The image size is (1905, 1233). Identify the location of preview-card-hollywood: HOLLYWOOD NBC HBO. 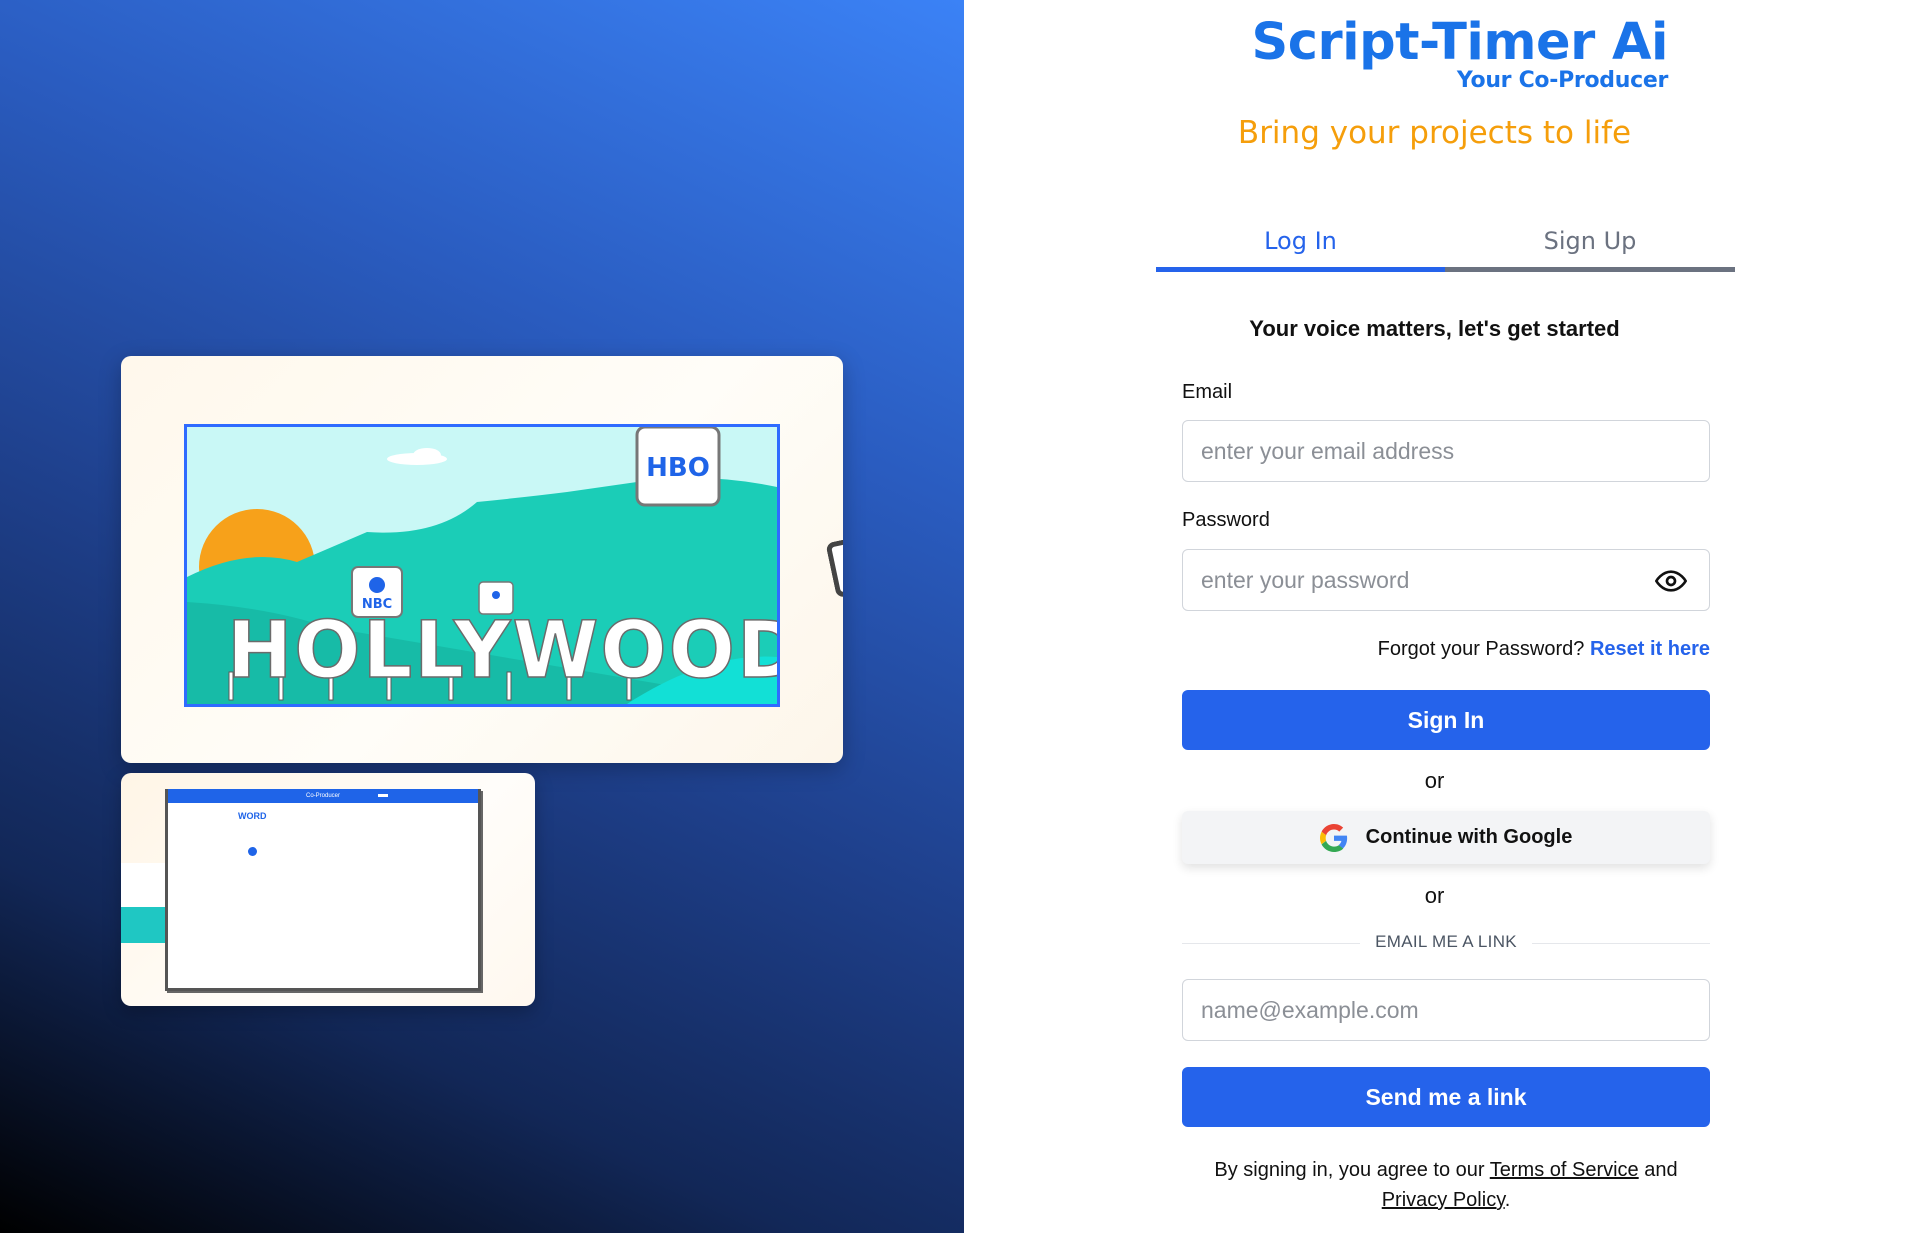
(482, 559).